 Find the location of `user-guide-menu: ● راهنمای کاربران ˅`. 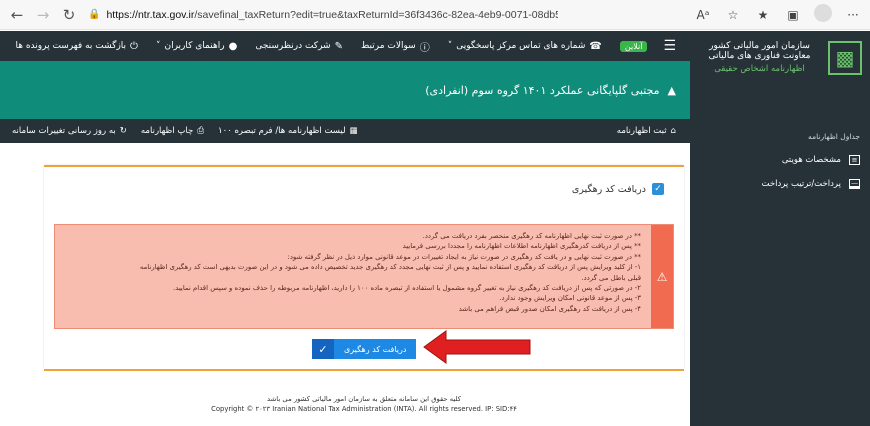

user-guide-menu: ● راهنمای کاربران ˅ is located at coordinates (196, 46).